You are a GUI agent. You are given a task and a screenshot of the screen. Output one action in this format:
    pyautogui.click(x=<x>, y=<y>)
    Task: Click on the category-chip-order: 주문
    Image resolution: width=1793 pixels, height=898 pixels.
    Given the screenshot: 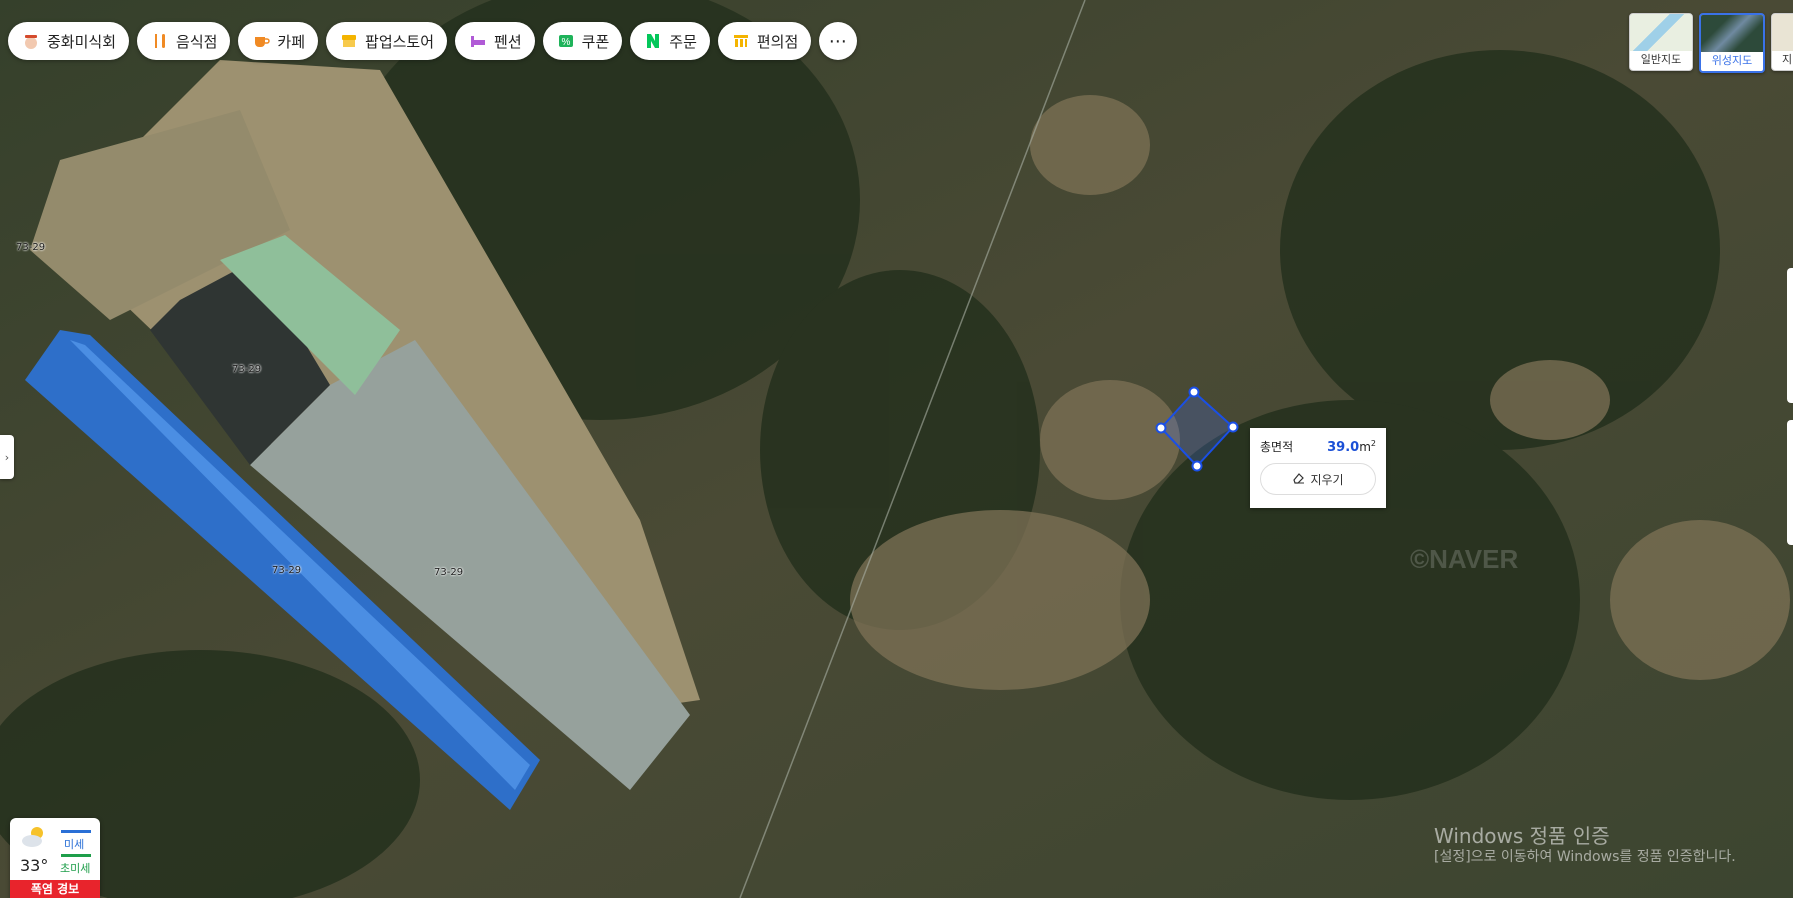 What is the action you would take?
    pyautogui.click(x=670, y=41)
    